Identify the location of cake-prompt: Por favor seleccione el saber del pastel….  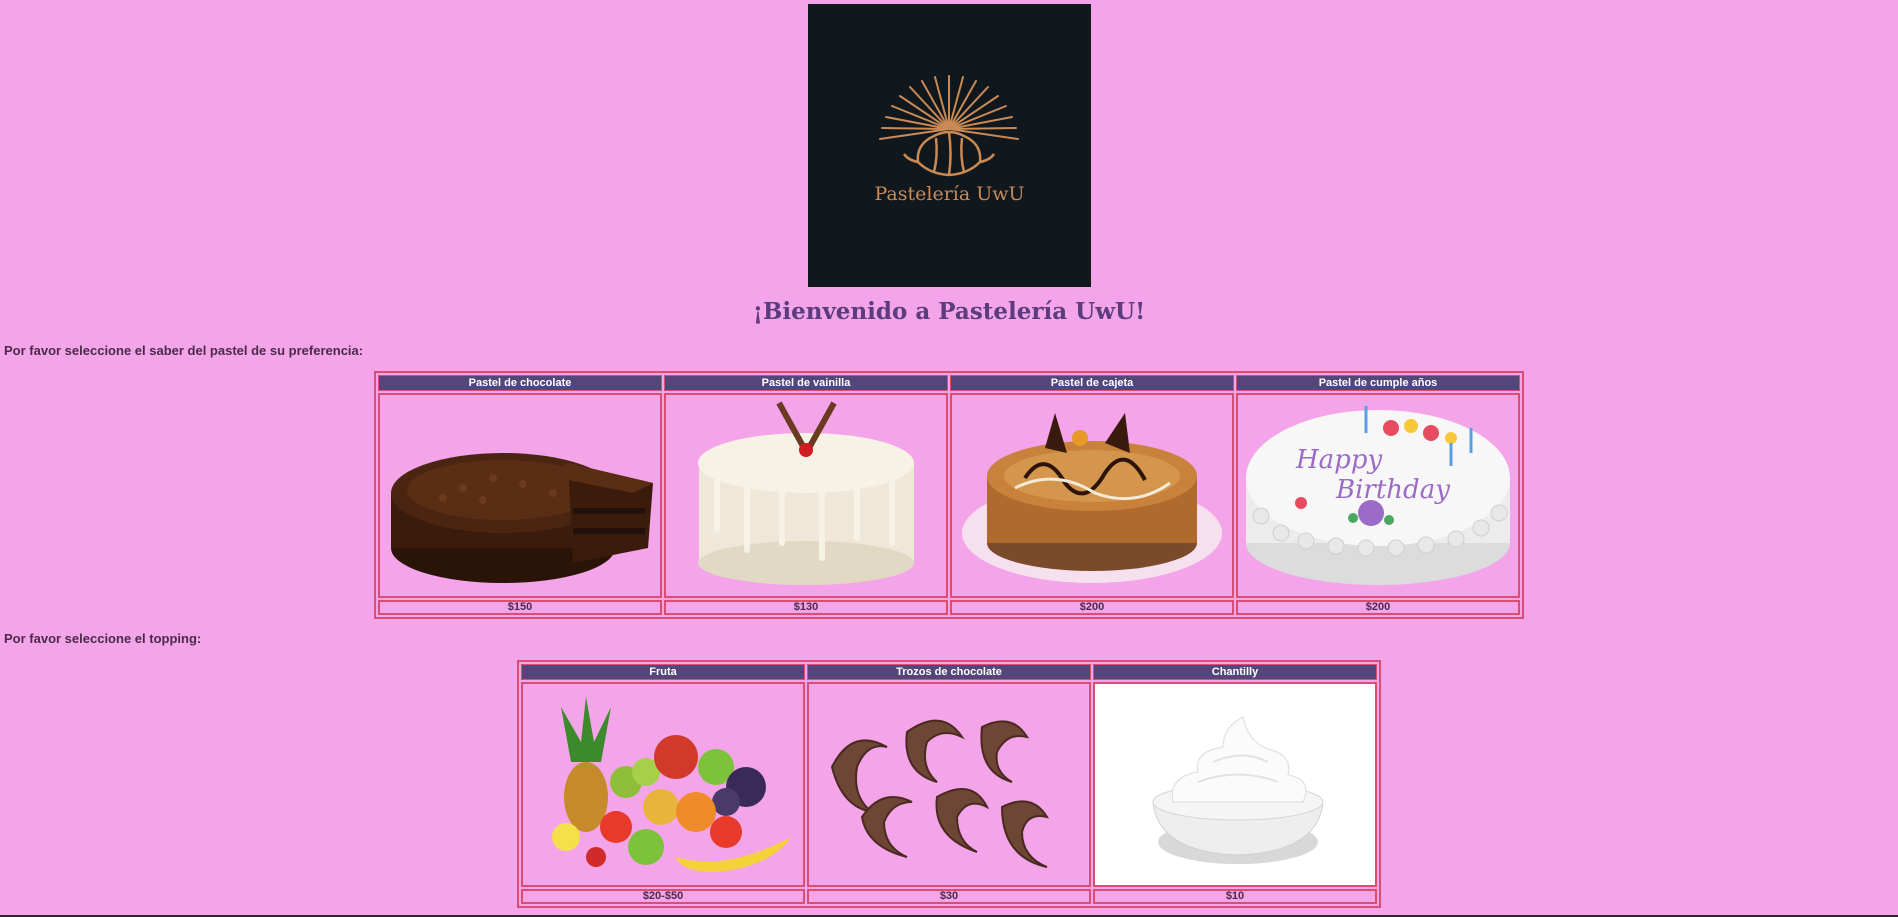
(184, 350).